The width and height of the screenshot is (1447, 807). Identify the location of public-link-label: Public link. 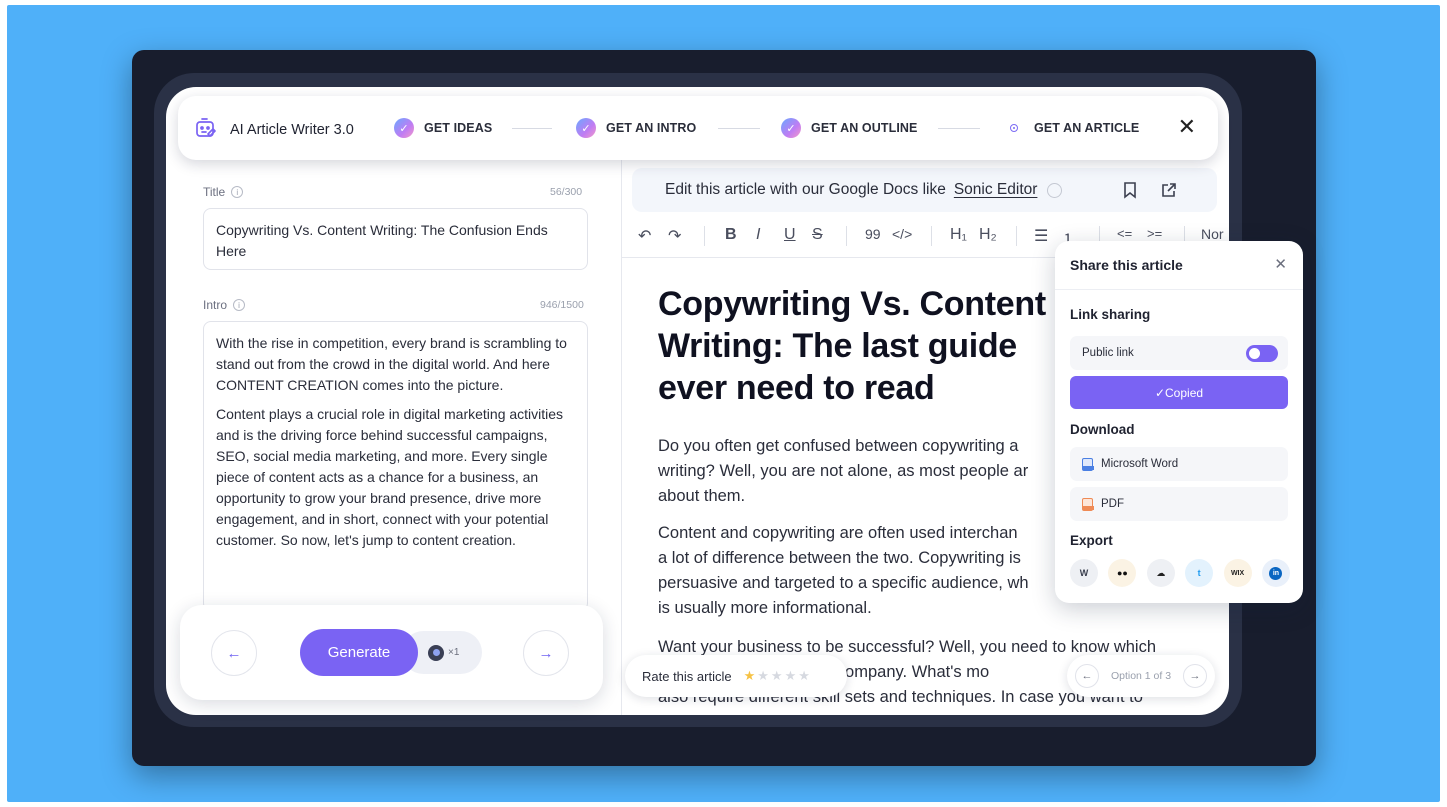
(1108, 353).